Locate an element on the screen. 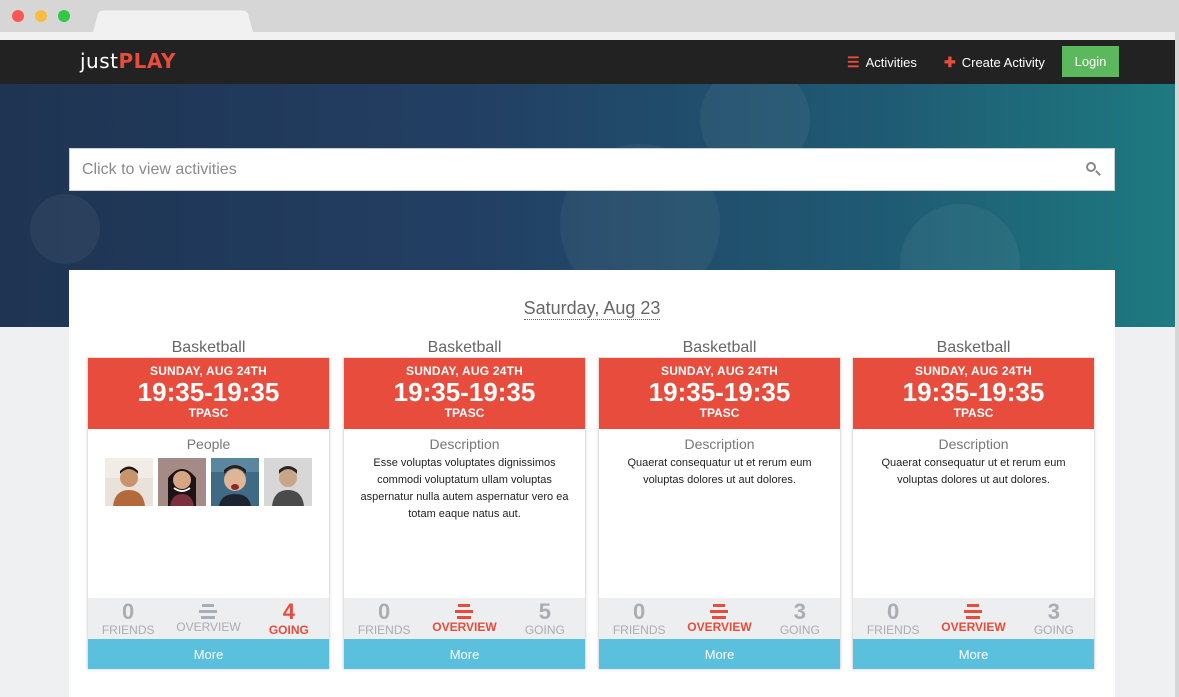 Image resolution: width=1179 pixels, height=697 pixels. login-button: Login is located at coordinates (1090, 61).